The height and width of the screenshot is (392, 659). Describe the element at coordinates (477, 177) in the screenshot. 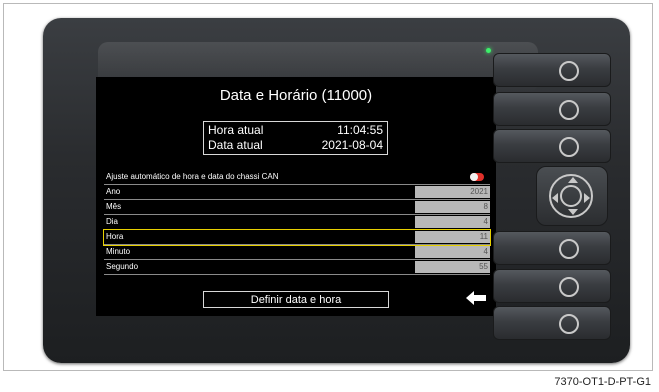

I see `auto-sync-toggle` at that location.